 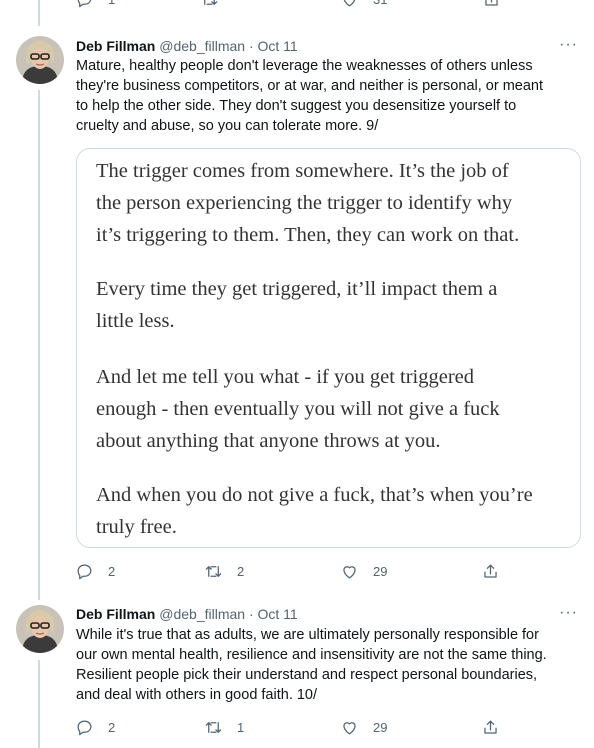 What do you see at coordinates (84, 728) in the screenshot?
I see `reply-icon` at bounding box center [84, 728].